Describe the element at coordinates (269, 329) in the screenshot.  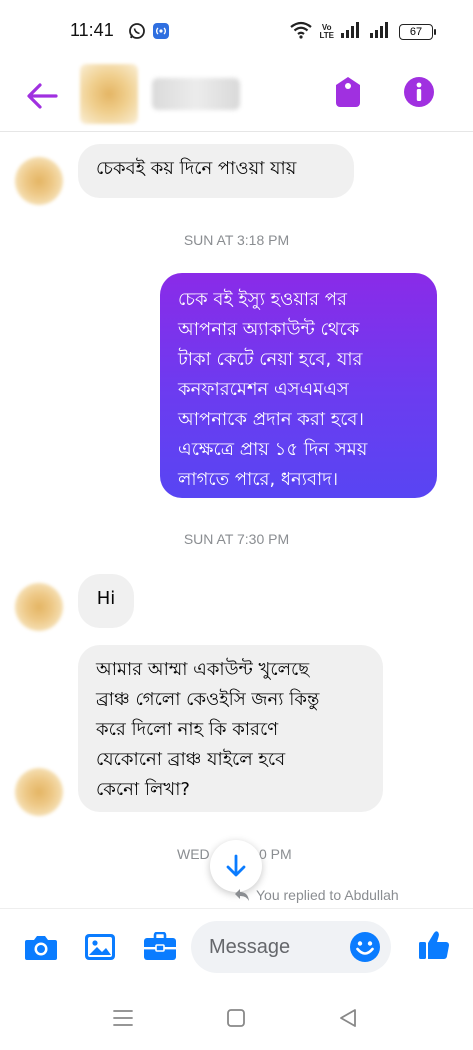
I see `message-line: আপনার অ্যাকাউন্ট থেকে` at that location.